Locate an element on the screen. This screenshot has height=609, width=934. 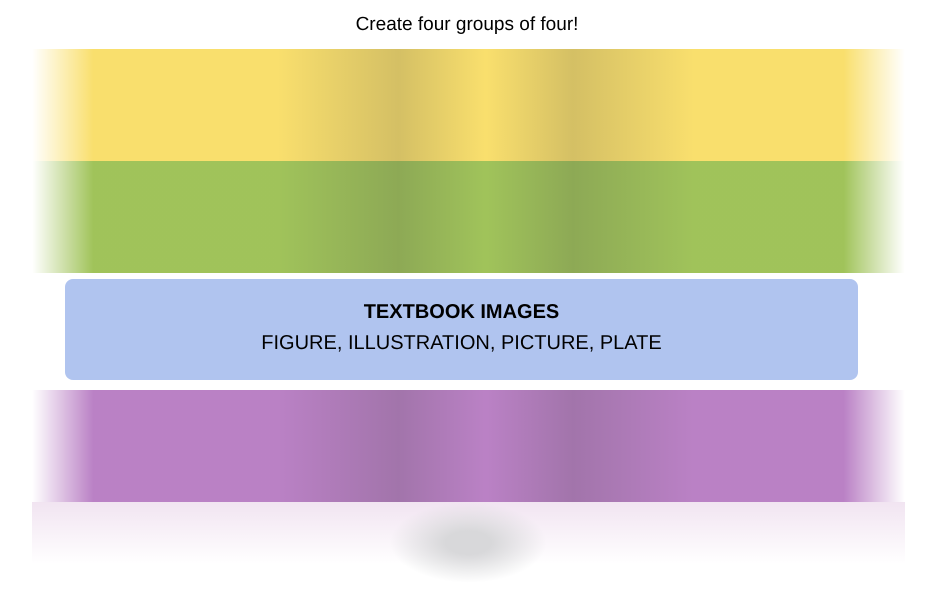
group-members: FIGURE, ILLUSTRATION, PICTURE, PLATE is located at coordinates (461, 343).